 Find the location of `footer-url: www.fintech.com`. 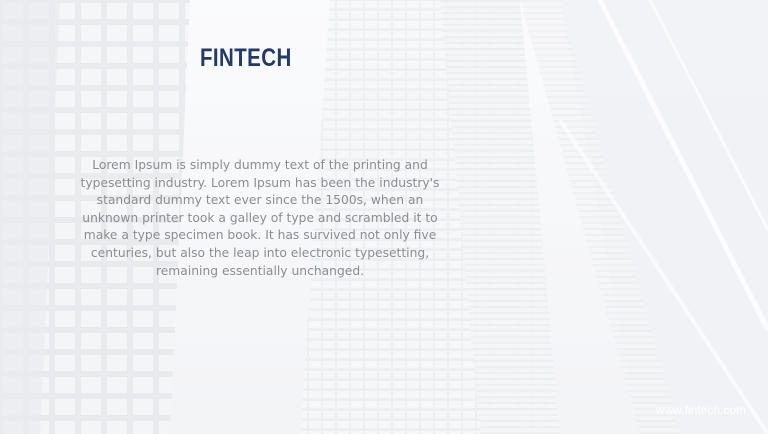

footer-url: www.fintech.com is located at coordinates (701, 410).